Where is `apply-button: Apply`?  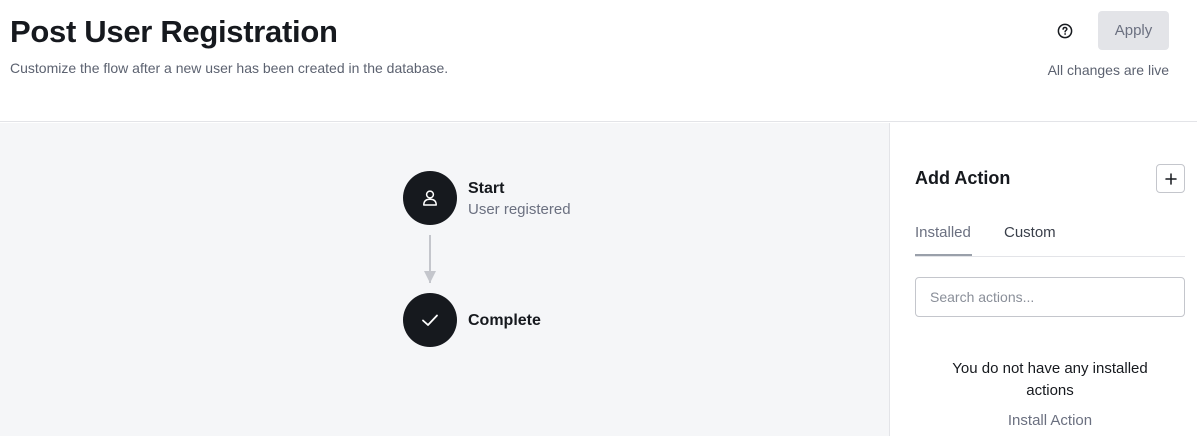 apply-button: Apply is located at coordinates (1133, 30).